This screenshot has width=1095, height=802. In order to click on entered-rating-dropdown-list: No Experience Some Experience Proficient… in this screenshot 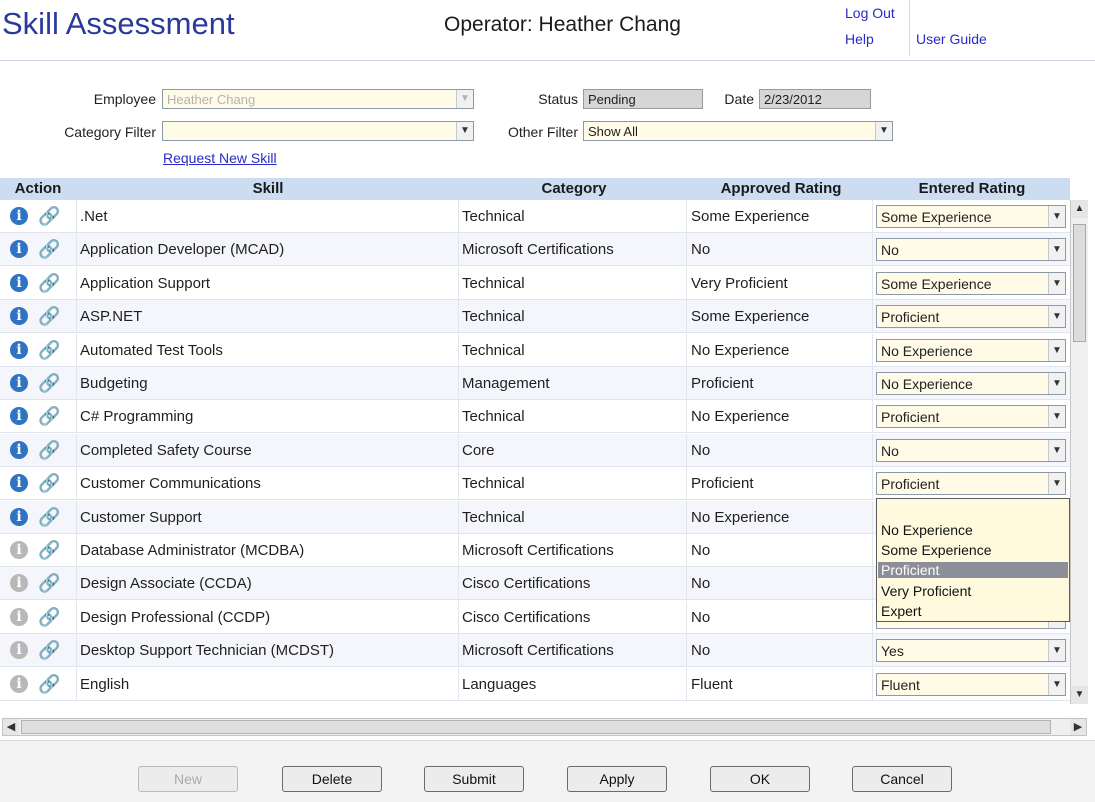, I will do `click(973, 560)`.